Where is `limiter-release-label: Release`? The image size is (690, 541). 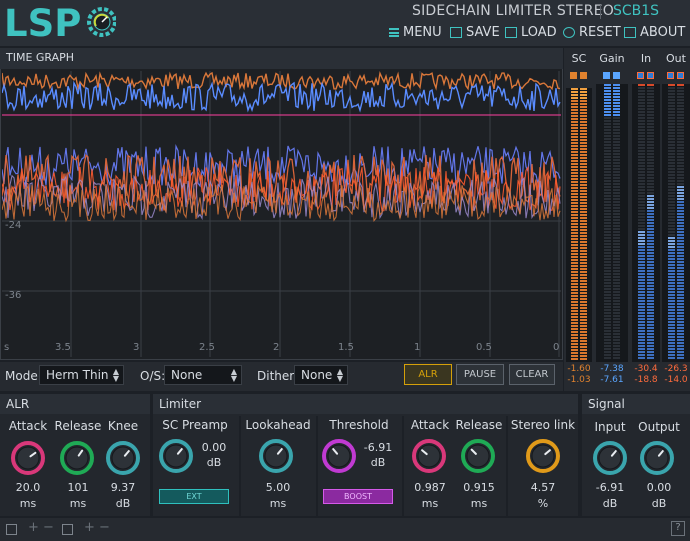
limiter-release-label: Release is located at coordinates (479, 425).